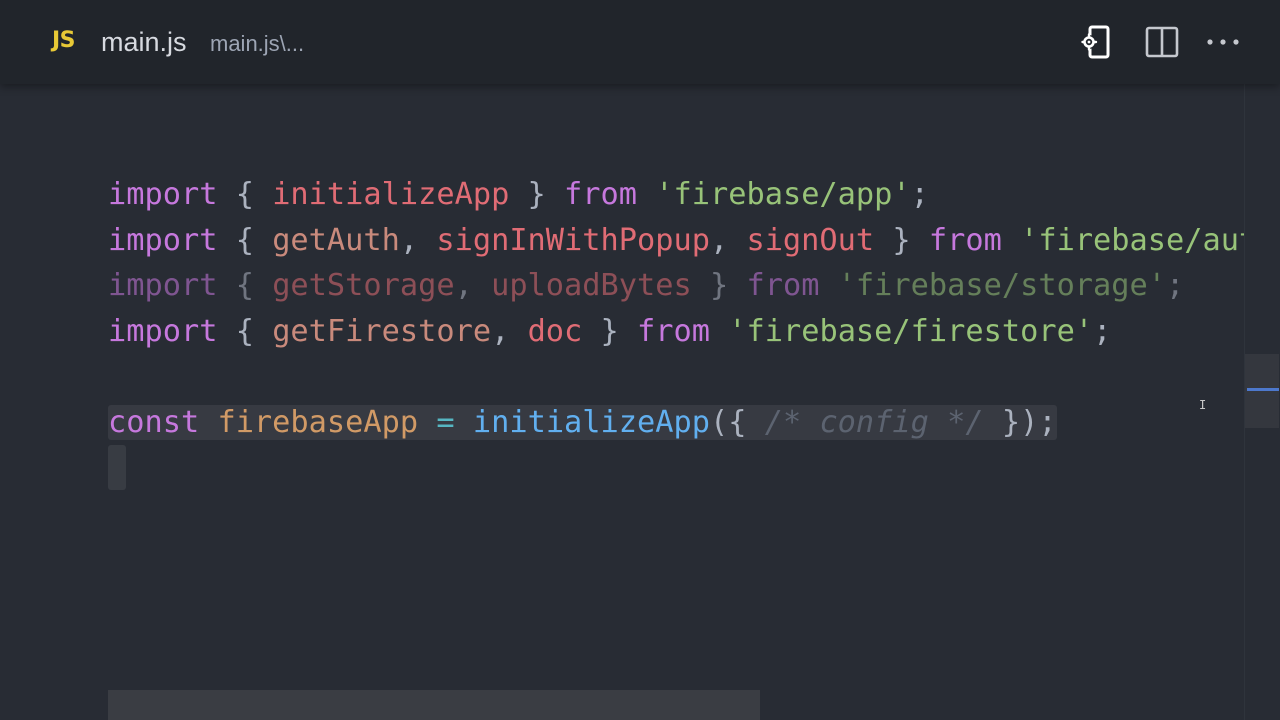  I want to click on more-actions-icon, so click(1223, 42).